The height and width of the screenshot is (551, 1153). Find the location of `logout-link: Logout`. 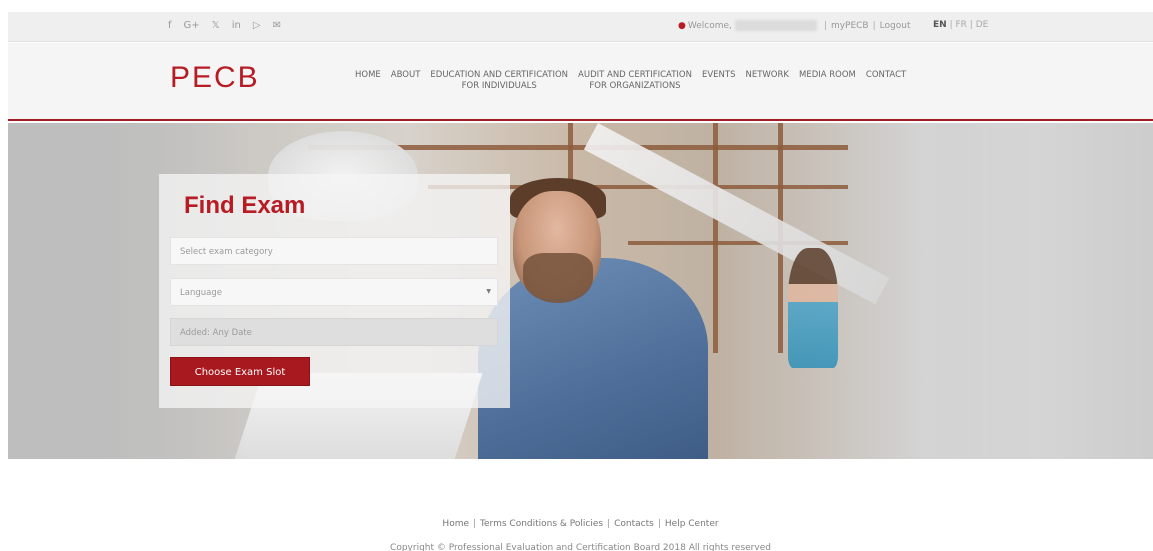

logout-link: Logout is located at coordinates (895, 26).